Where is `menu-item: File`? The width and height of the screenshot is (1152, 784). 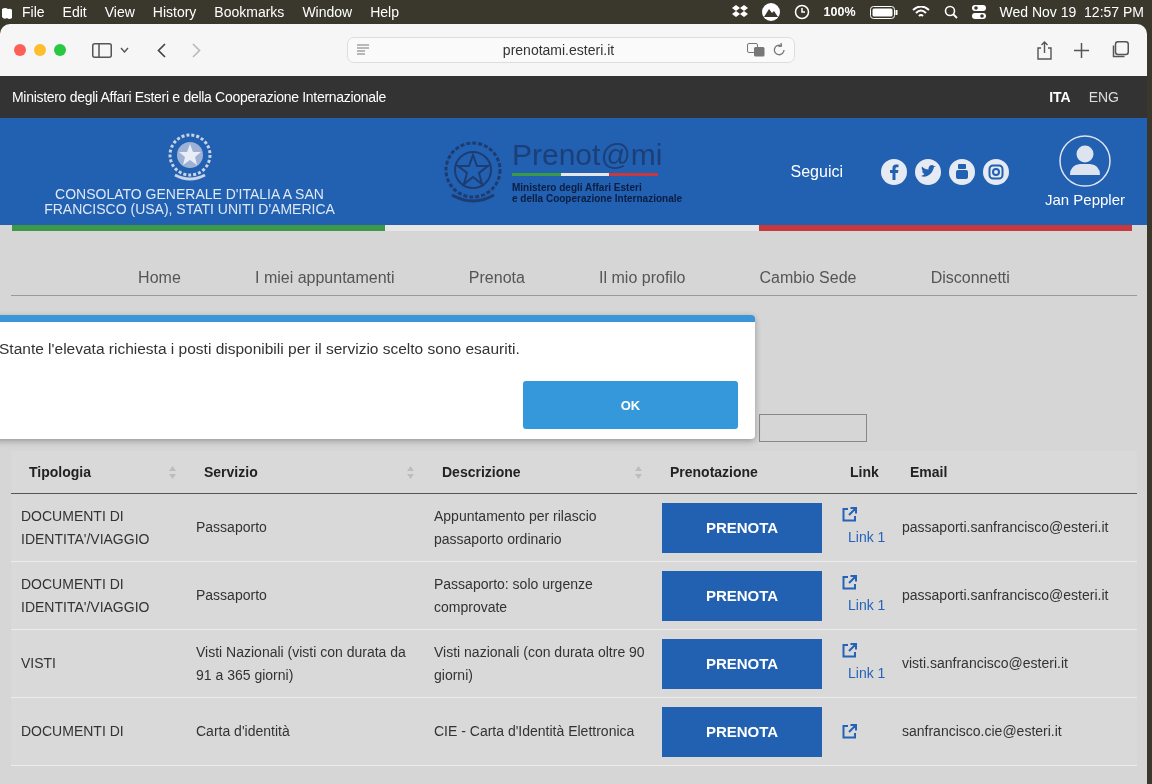
menu-item: File is located at coordinates (33, 12).